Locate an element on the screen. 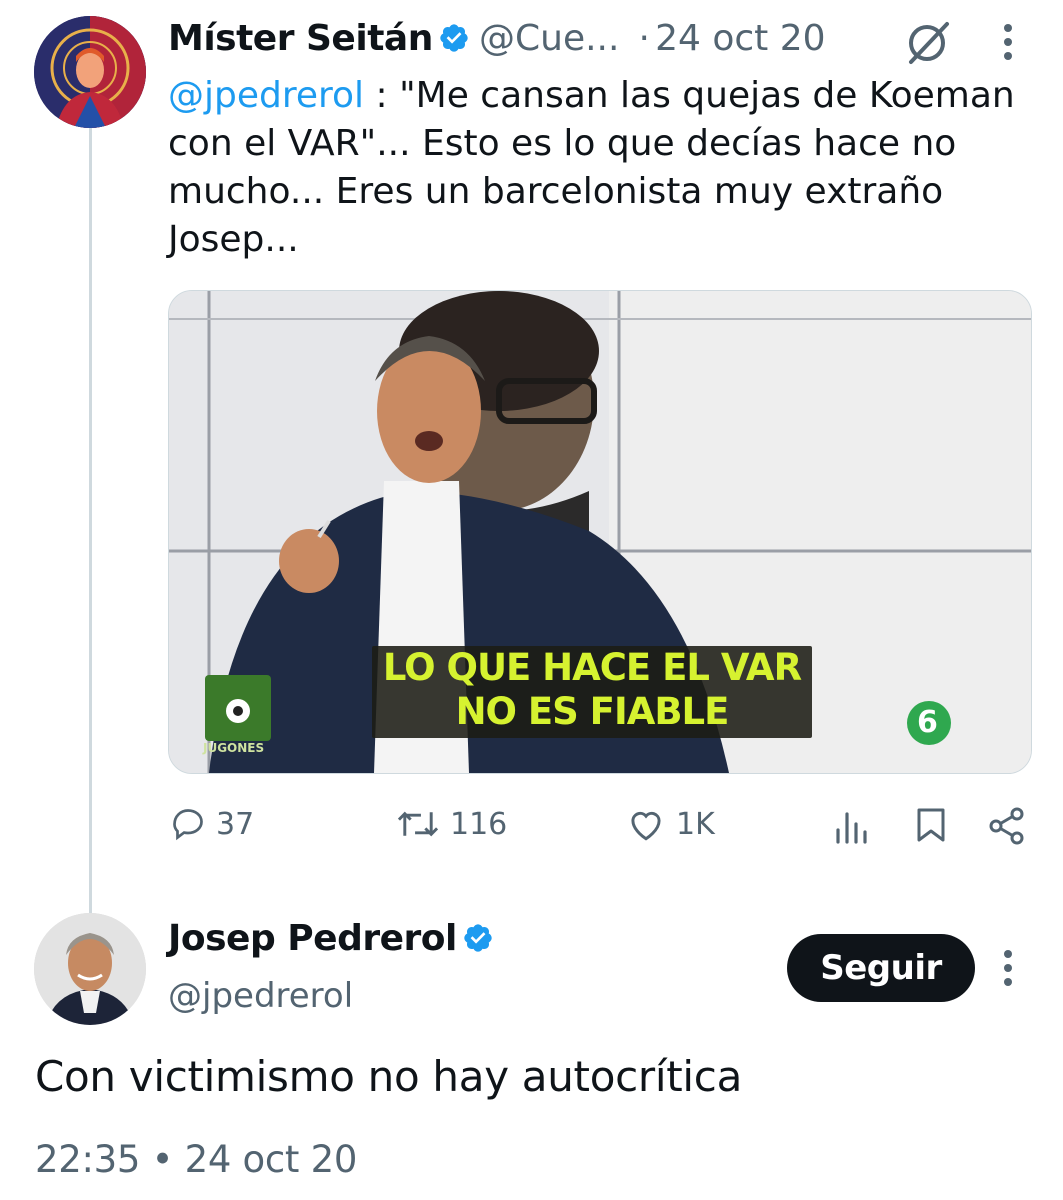 The width and height of the screenshot is (1063, 1200). like-action: 1K is located at coordinates (670, 824).